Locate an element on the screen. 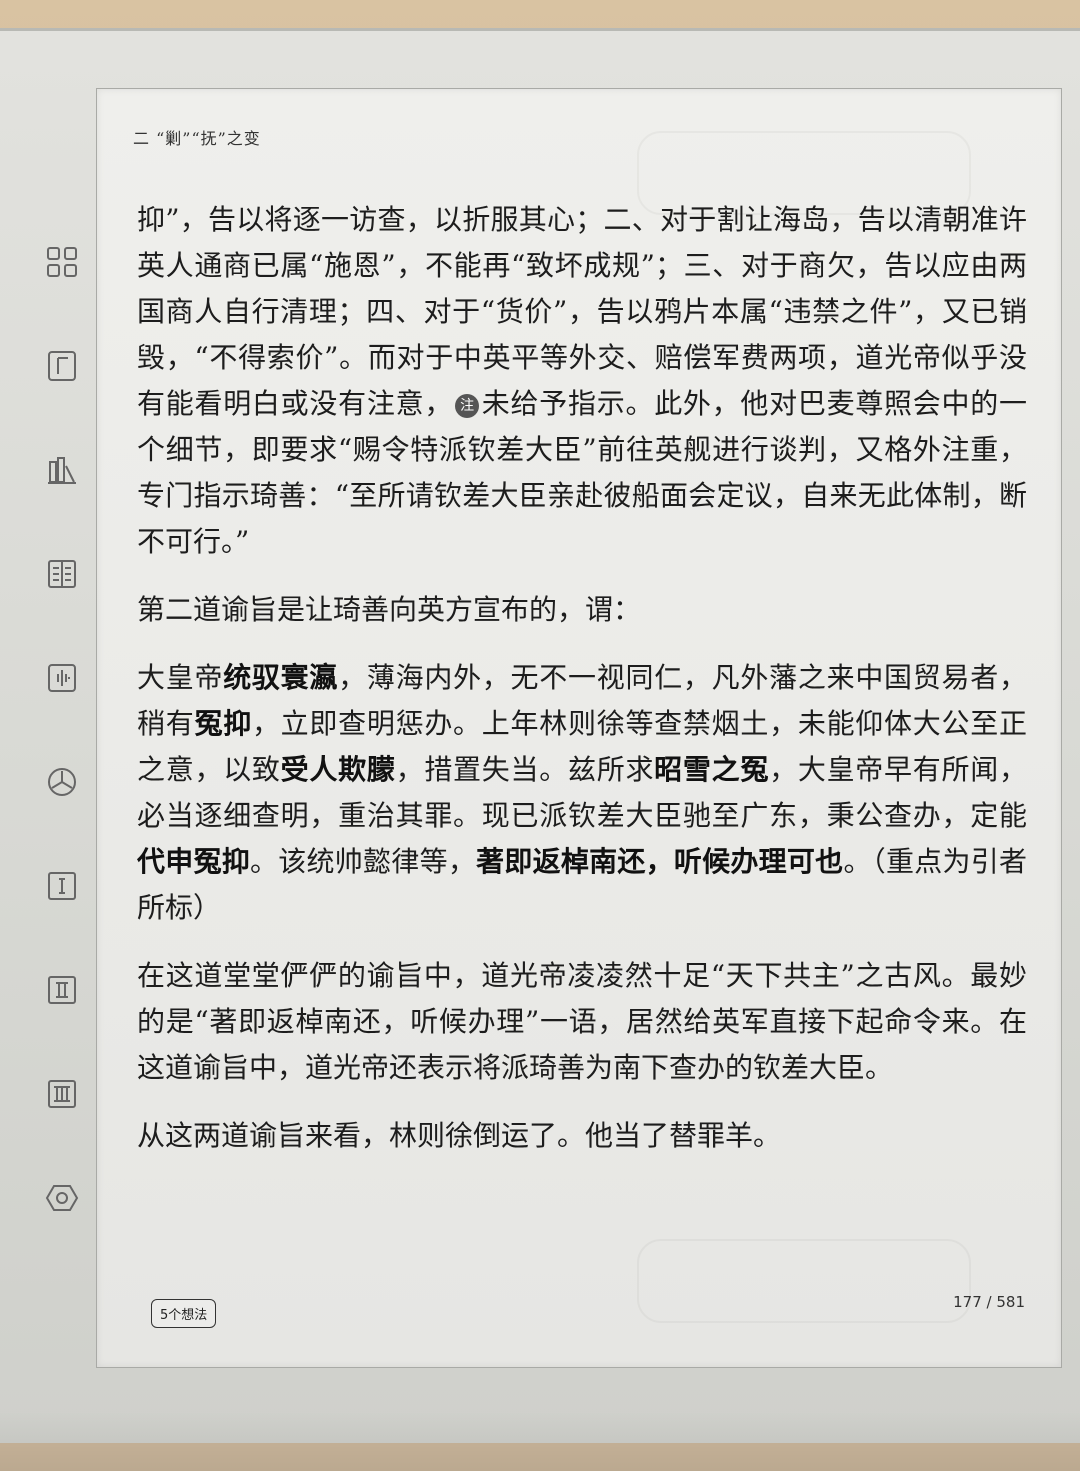 The width and height of the screenshot is (1080, 1471). text-span: ，措置失当。兹所求 is located at coordinates (525, 769).